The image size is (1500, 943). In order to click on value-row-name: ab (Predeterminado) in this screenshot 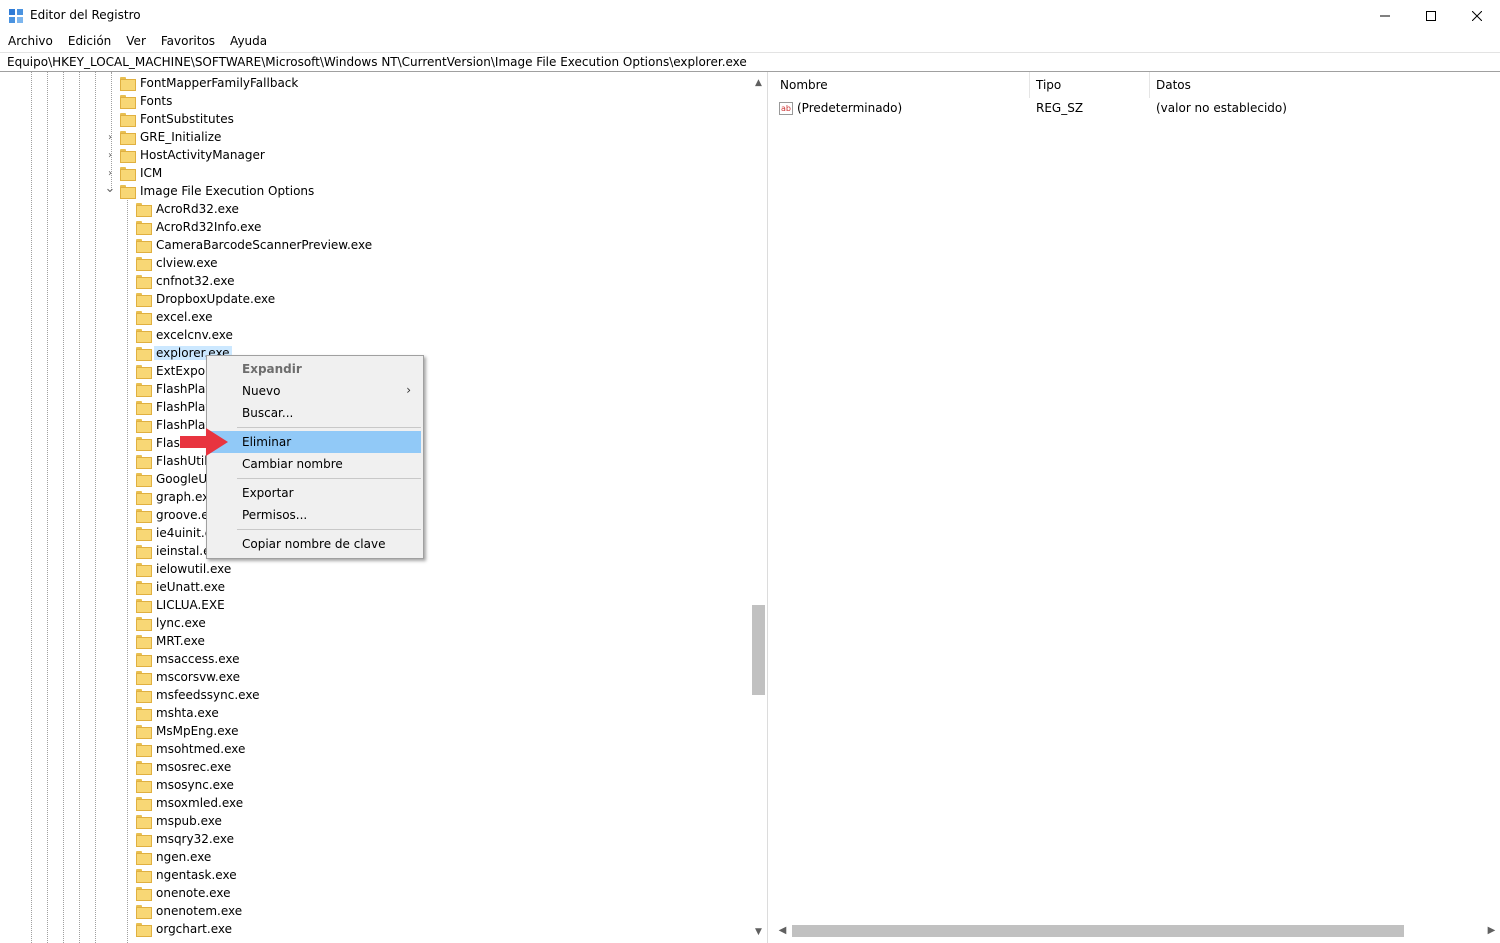, I will do `click(840, 108)`.